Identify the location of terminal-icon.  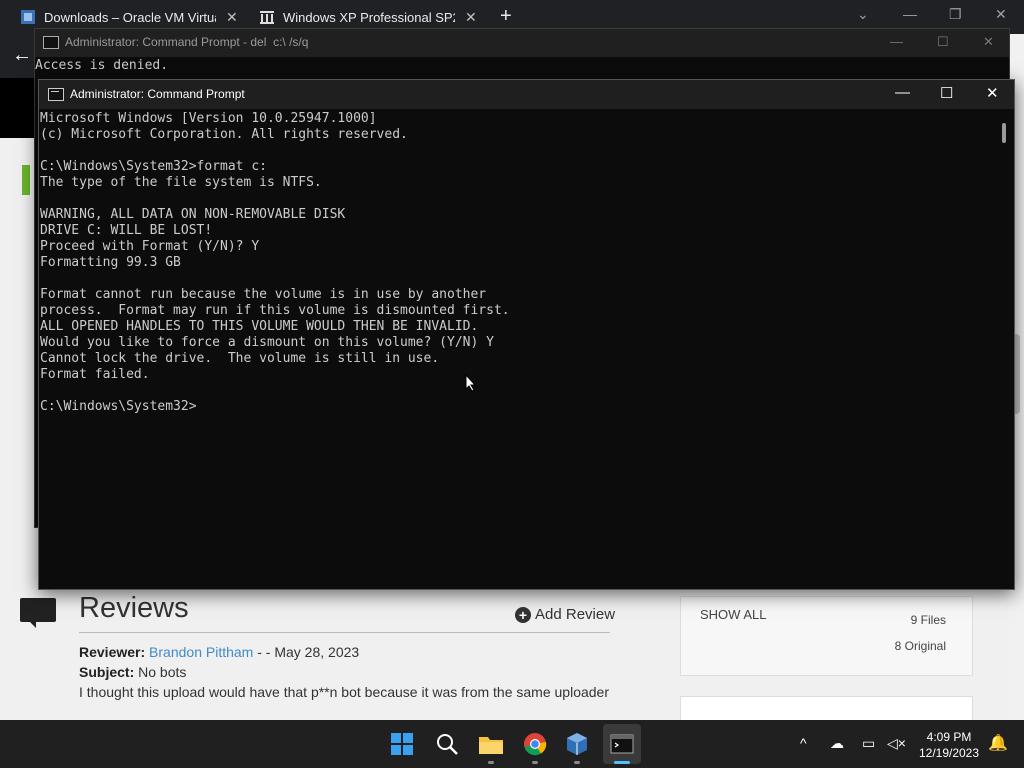
(622, 744).